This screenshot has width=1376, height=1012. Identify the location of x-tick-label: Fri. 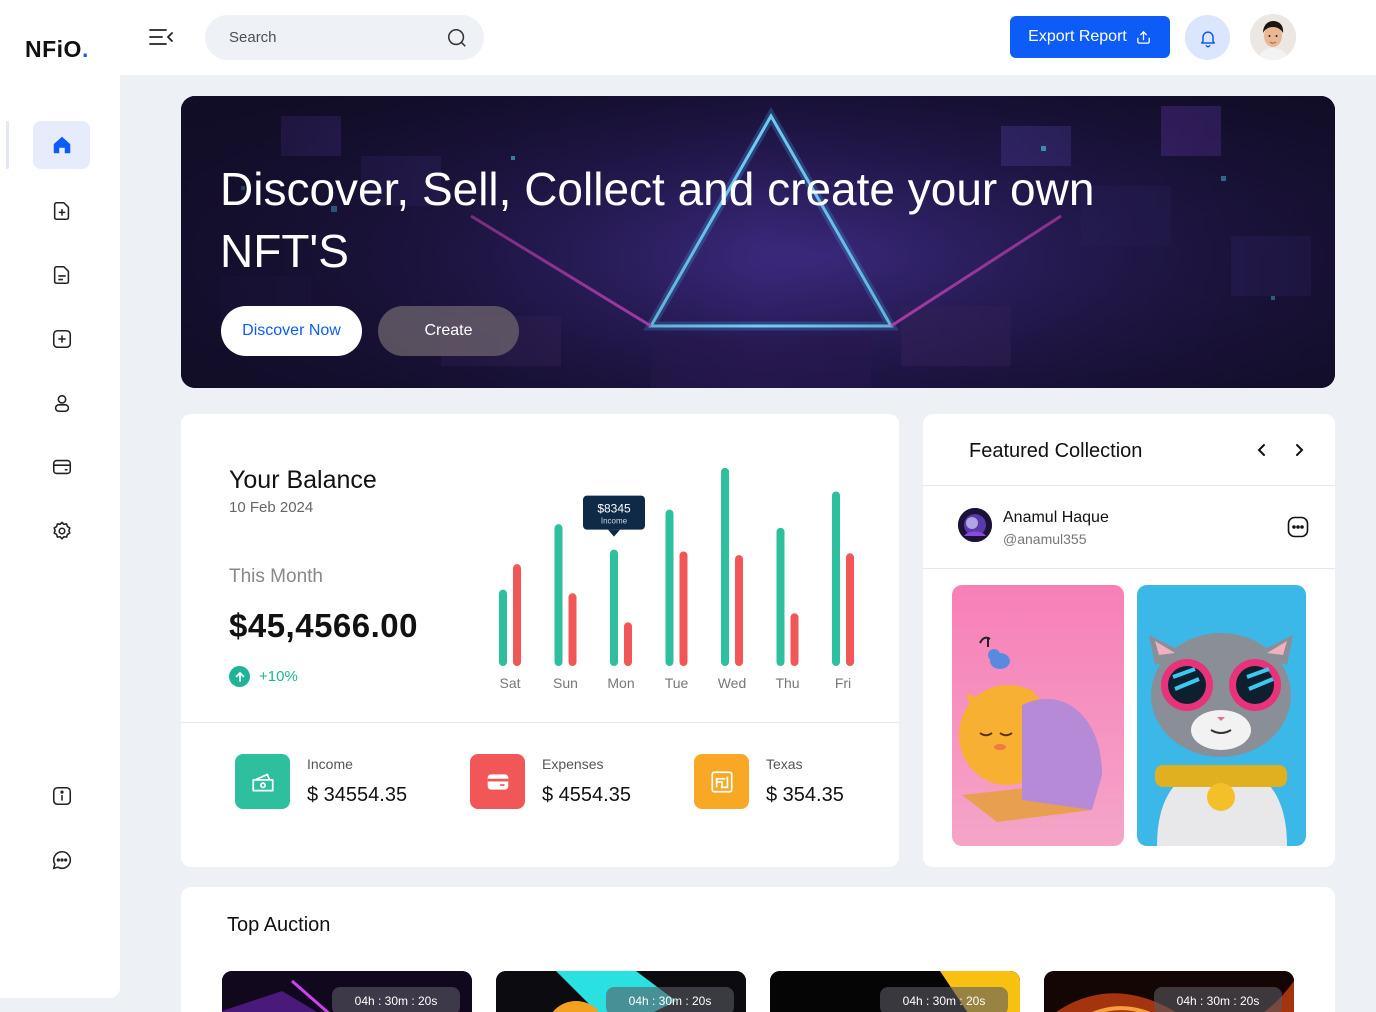
(843, 683).